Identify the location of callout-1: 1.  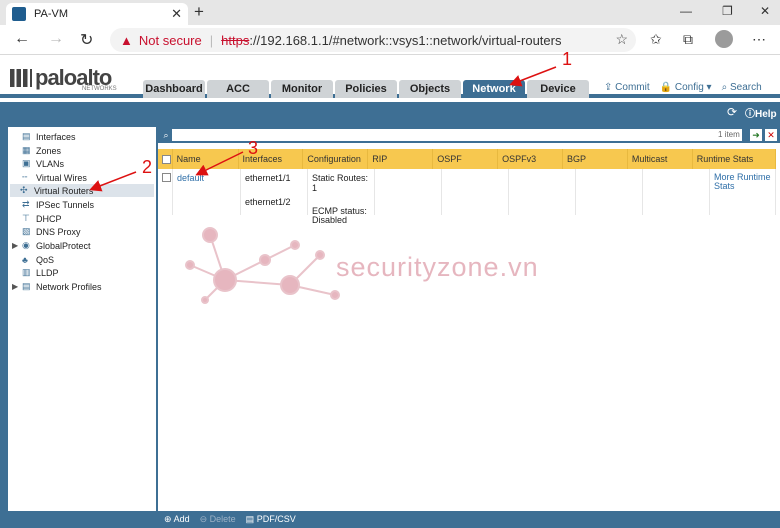
(567, 59).